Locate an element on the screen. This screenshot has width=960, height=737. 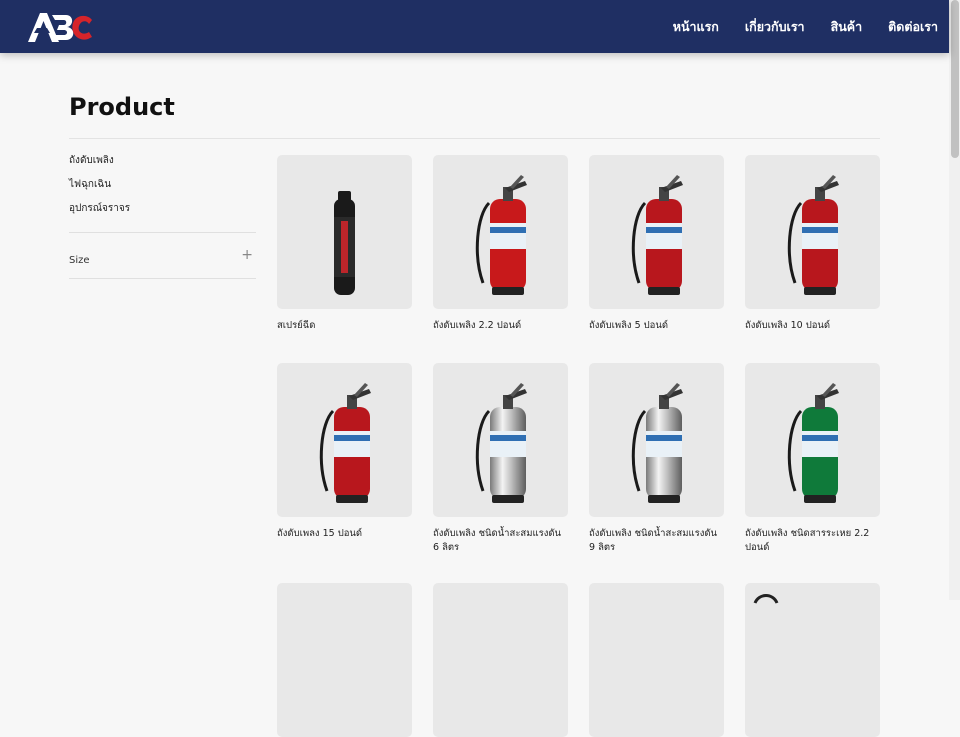
product-card: ถังดับเพลิง ชนิดน้ำสะสมแรงดัน 9 ลิตร is located at coordinates (656, 459).